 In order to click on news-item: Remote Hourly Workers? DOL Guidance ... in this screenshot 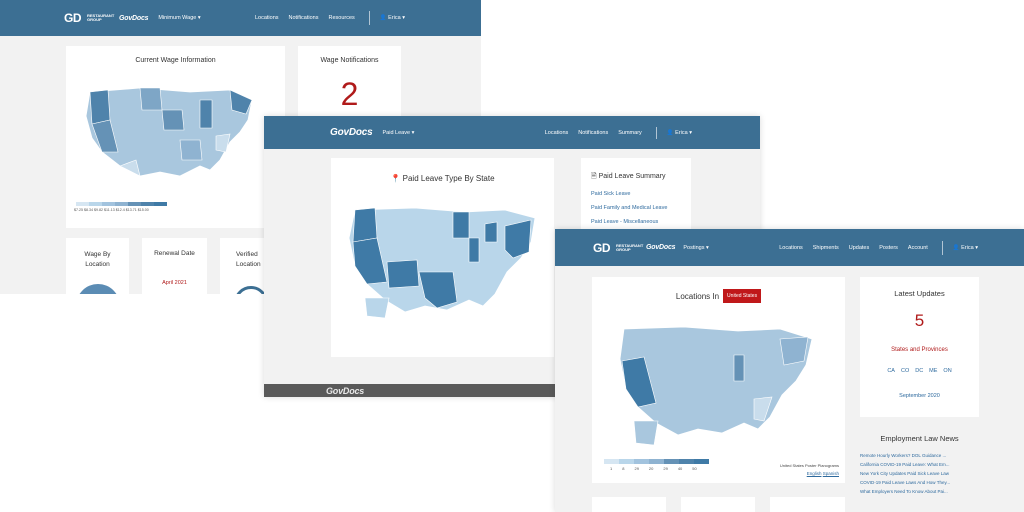, I will do `click(919, 455)`.